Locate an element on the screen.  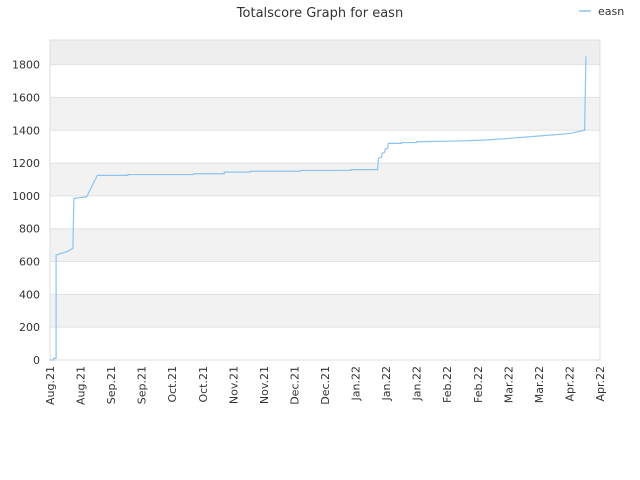
y-tick-label: 1400 is located at coordinates (26, 130).